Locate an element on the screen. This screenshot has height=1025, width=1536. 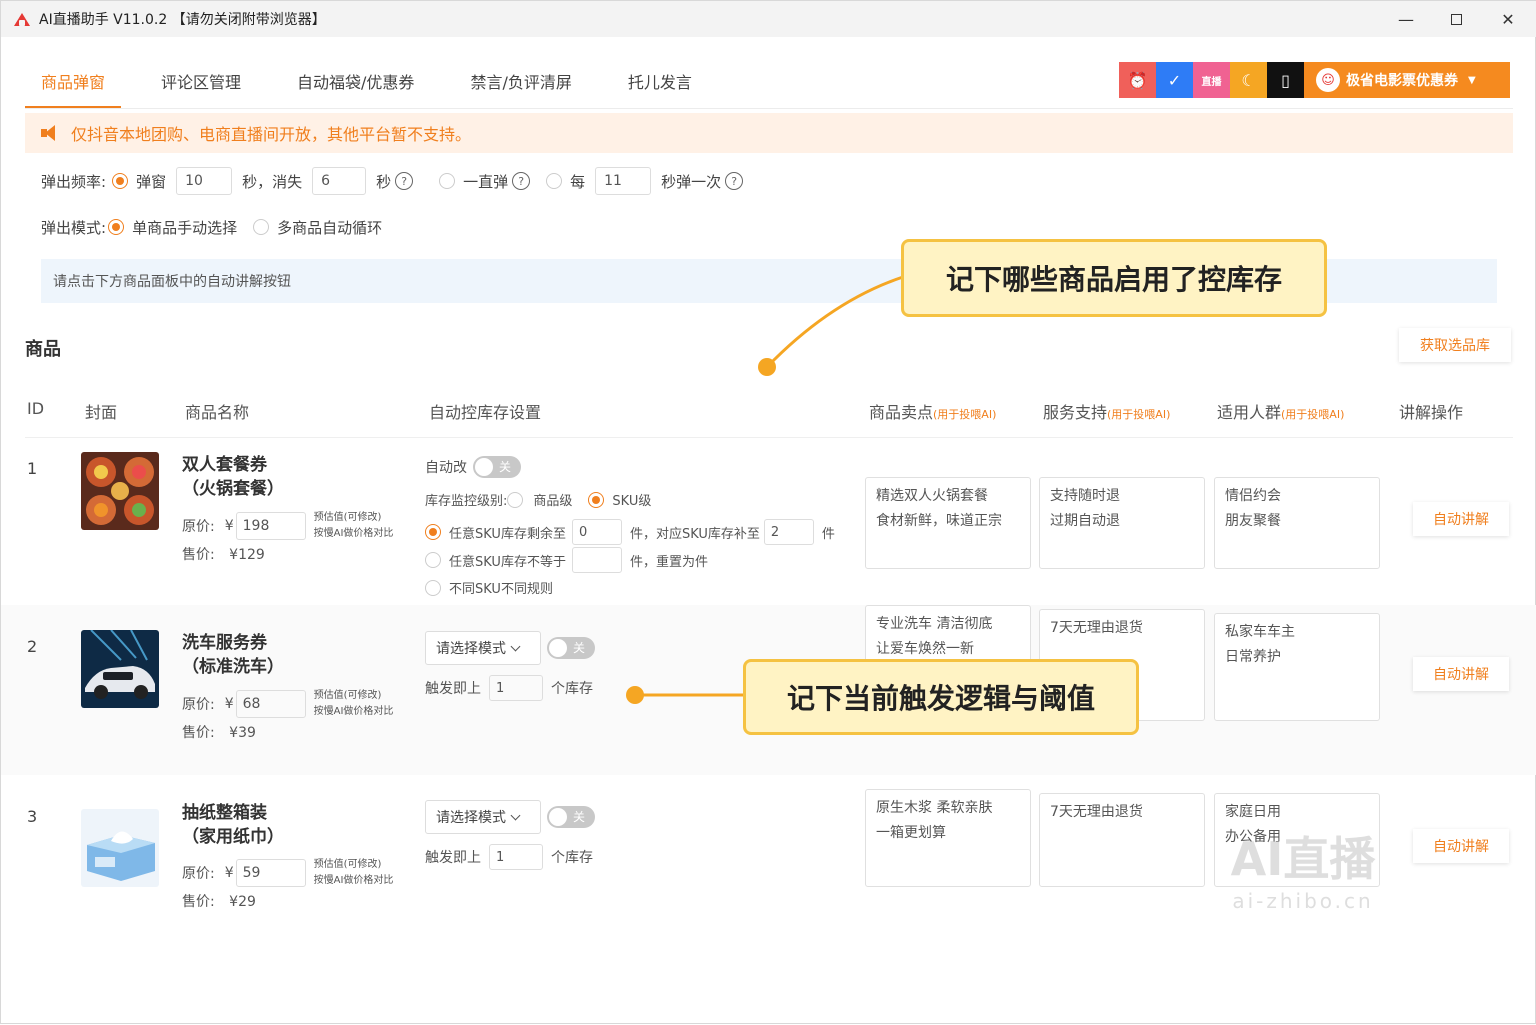
callout-dot-top is located at coordinates (767, 367).